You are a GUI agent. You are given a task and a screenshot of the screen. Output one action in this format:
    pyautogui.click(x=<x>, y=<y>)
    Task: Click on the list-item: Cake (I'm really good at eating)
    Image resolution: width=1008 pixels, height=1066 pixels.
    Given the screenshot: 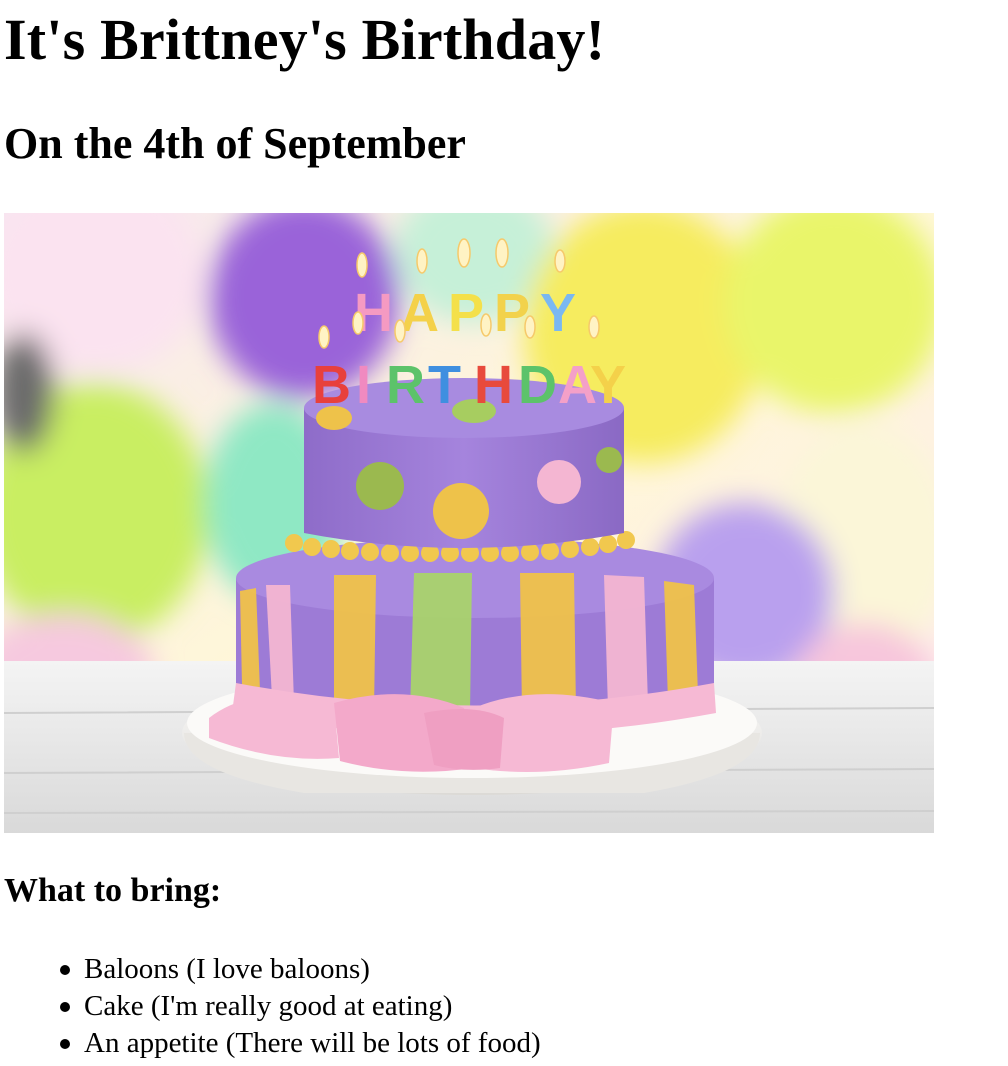 What is the action you would take?
    pyautogui.click(x=300, y=1006)
    